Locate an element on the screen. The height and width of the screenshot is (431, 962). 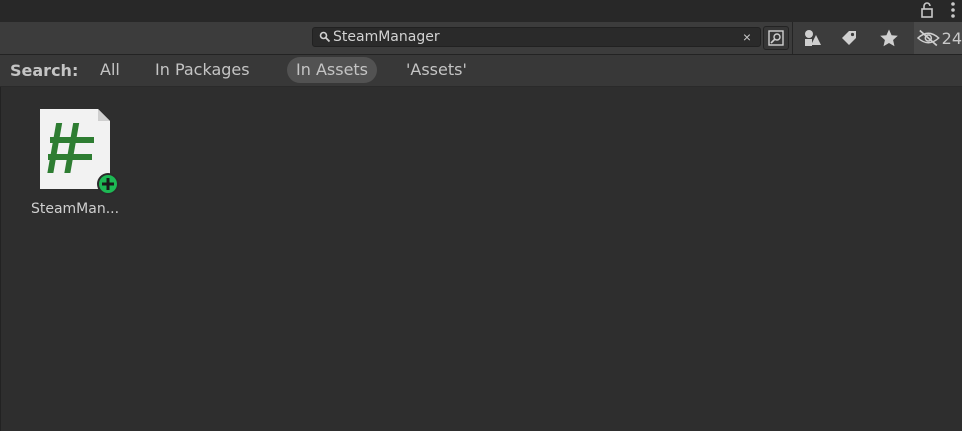
favorites-star-icon is located at coordinates (889, 38).